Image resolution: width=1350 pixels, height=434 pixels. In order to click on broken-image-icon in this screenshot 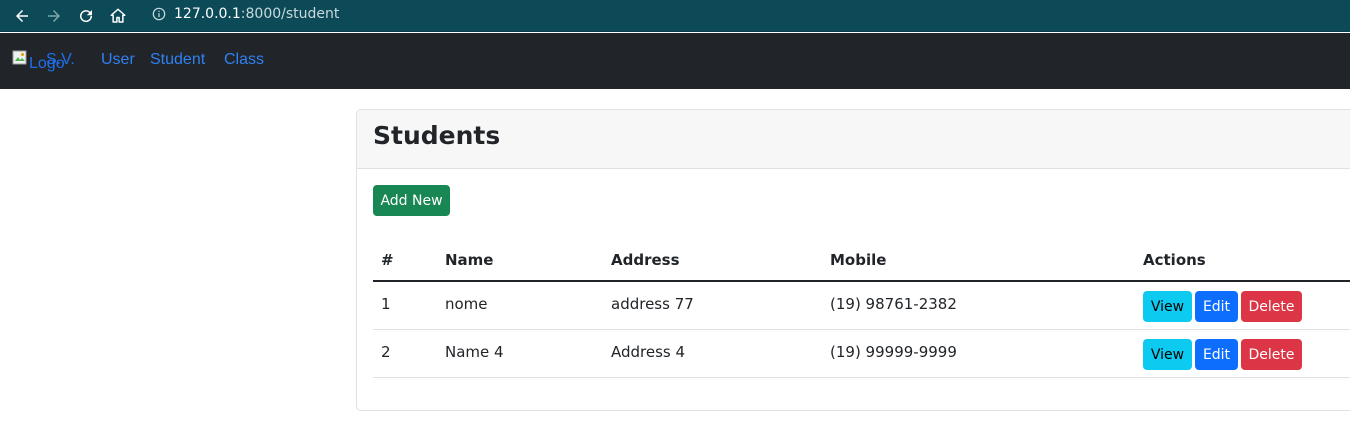, I will do `click(19, 57)`.